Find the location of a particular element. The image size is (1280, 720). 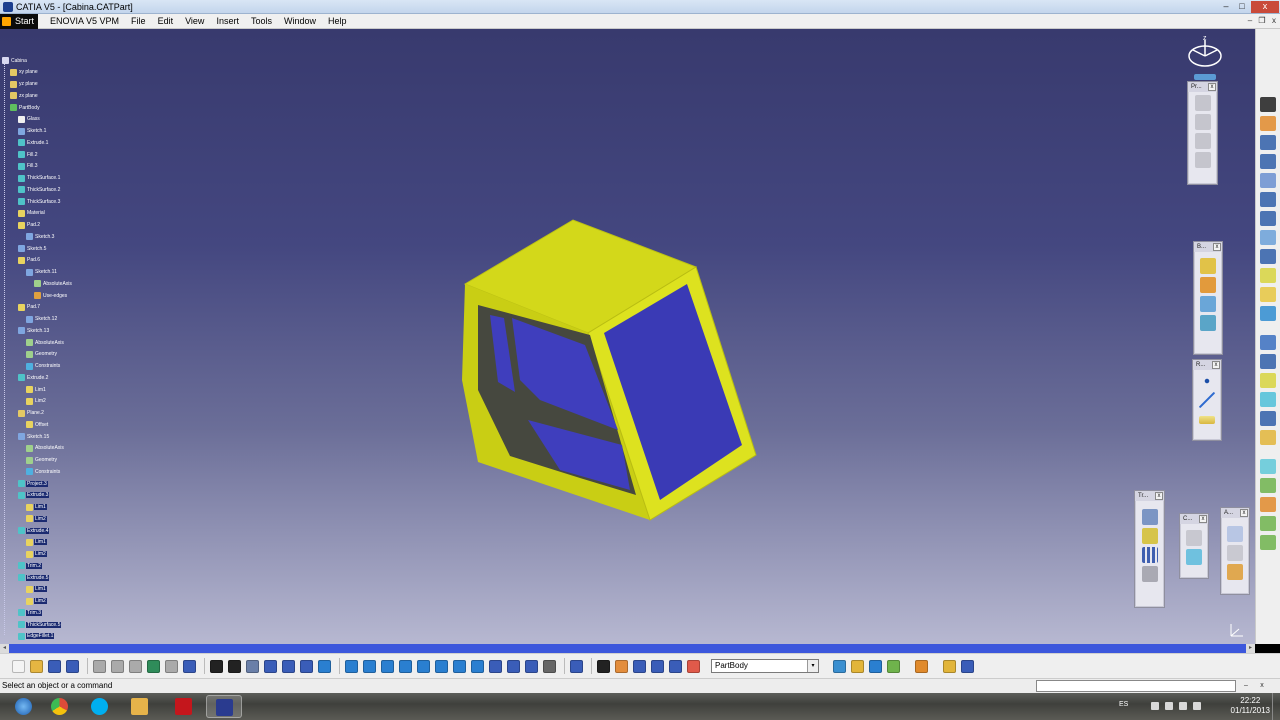

tree-node: Sketch.12 is located at coordinates (42, 319).